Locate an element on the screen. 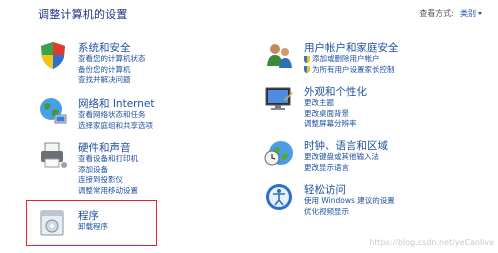 The height and width of the screenshot is (253, 498). link-resolution: 调整屏幕分辨率 is located at coordinates (330, 124).